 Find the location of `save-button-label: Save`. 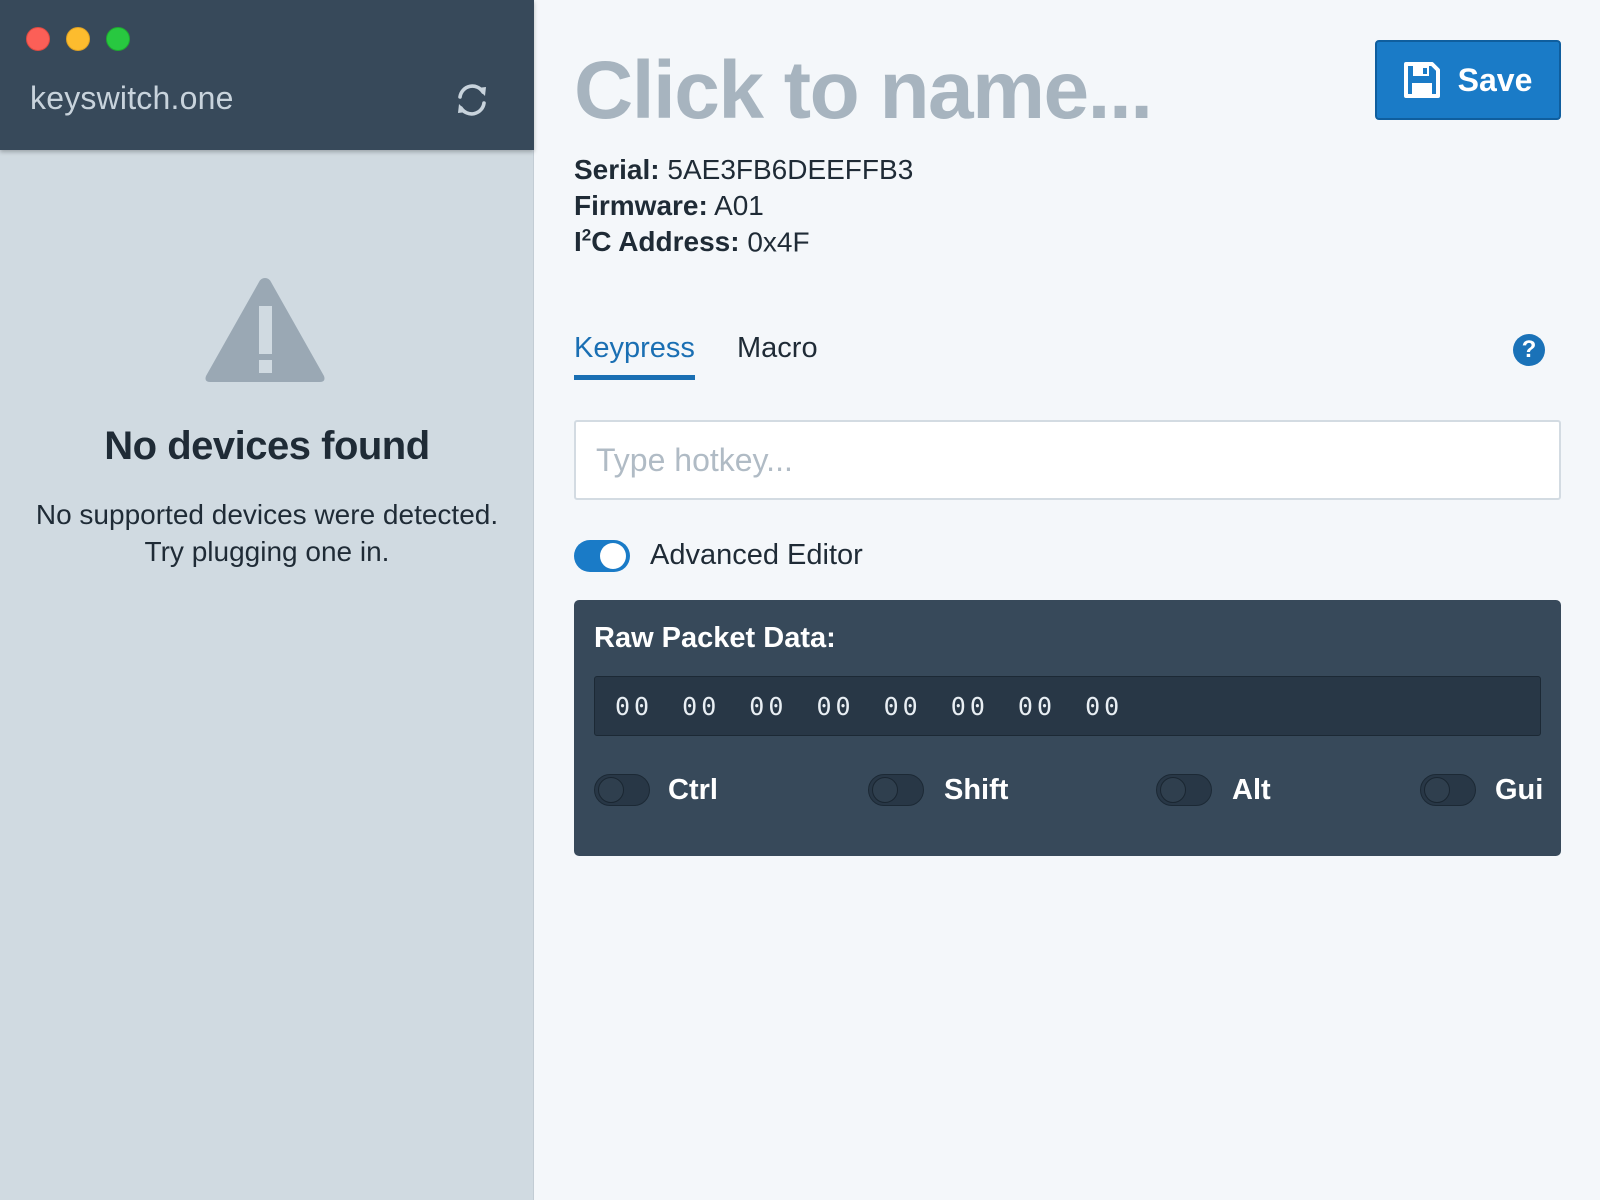

save-button-label: Save is located at coordinates (1495, 79).